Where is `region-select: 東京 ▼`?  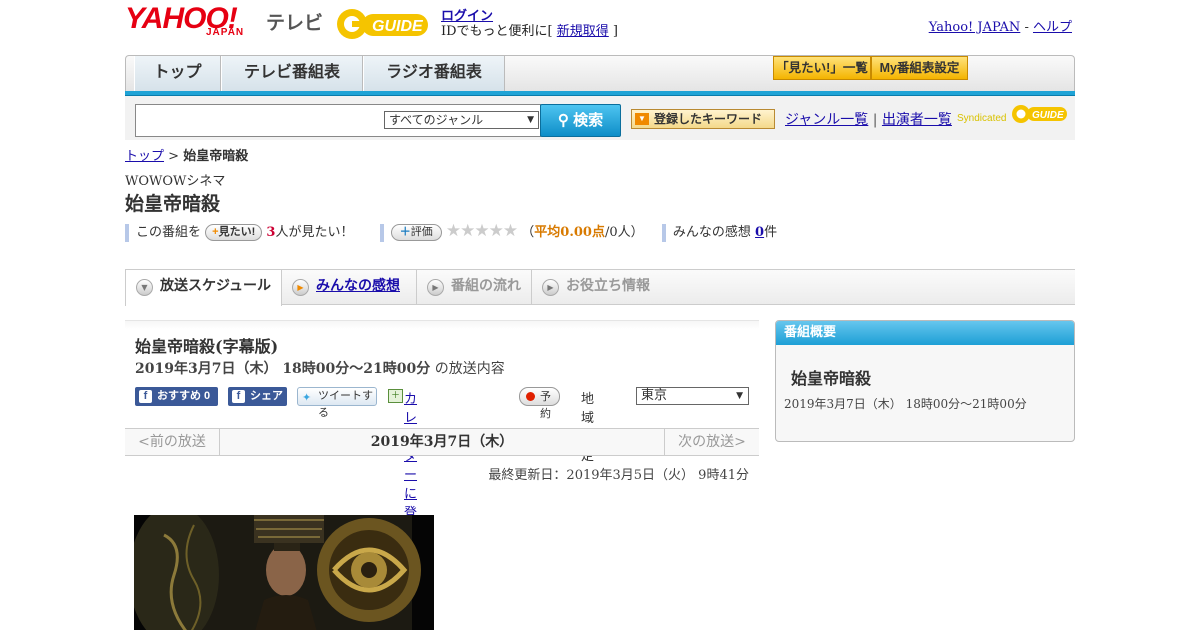 region-select: 東京 ▼ is located at coordinates (692, 396).